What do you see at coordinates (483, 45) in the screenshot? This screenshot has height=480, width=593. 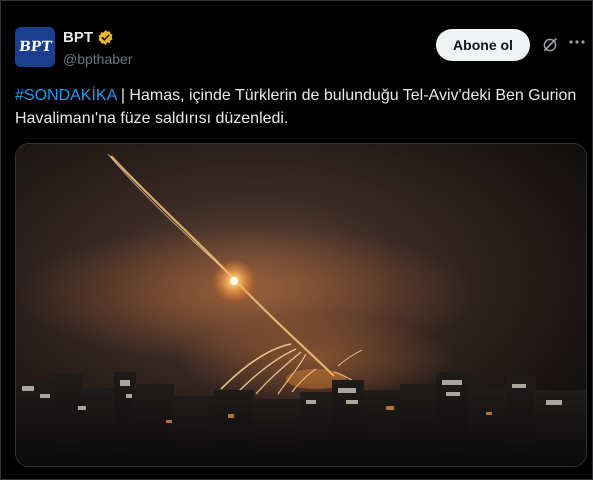 I see `follow-button: Abone ol` at bounding box center [483, 45].